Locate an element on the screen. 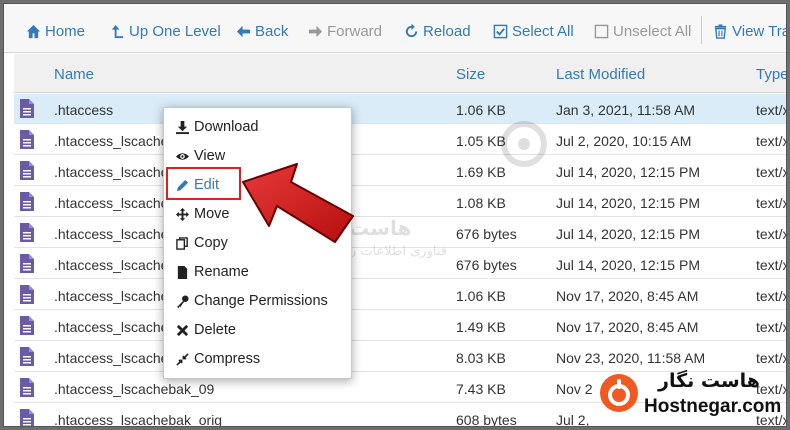  menu-label-copy: Copy is located at coordinates (211, 243).